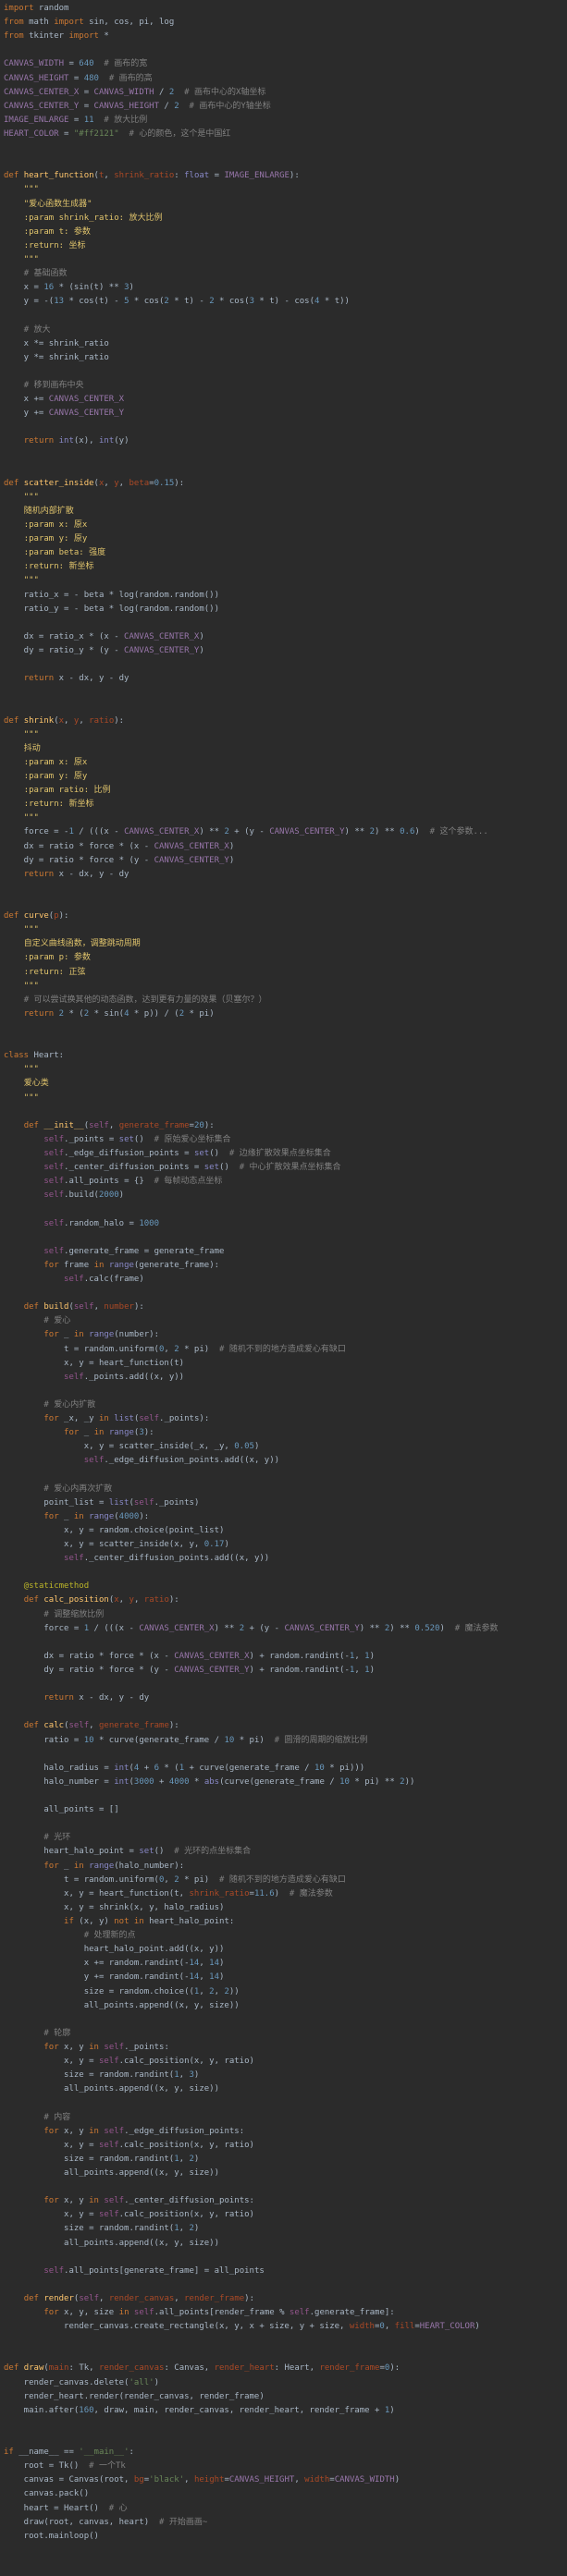 Image resolution: width=567 pixels, height=2576 pixels. Describe the element at coordinates (285, 330) in the screenshot. I see `code-line: # 放大` at that location.